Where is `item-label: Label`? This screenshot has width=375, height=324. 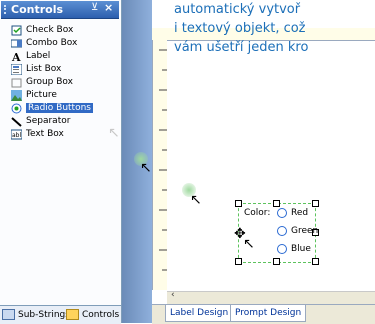
item-label: Label is located at coordinates (38, 56).